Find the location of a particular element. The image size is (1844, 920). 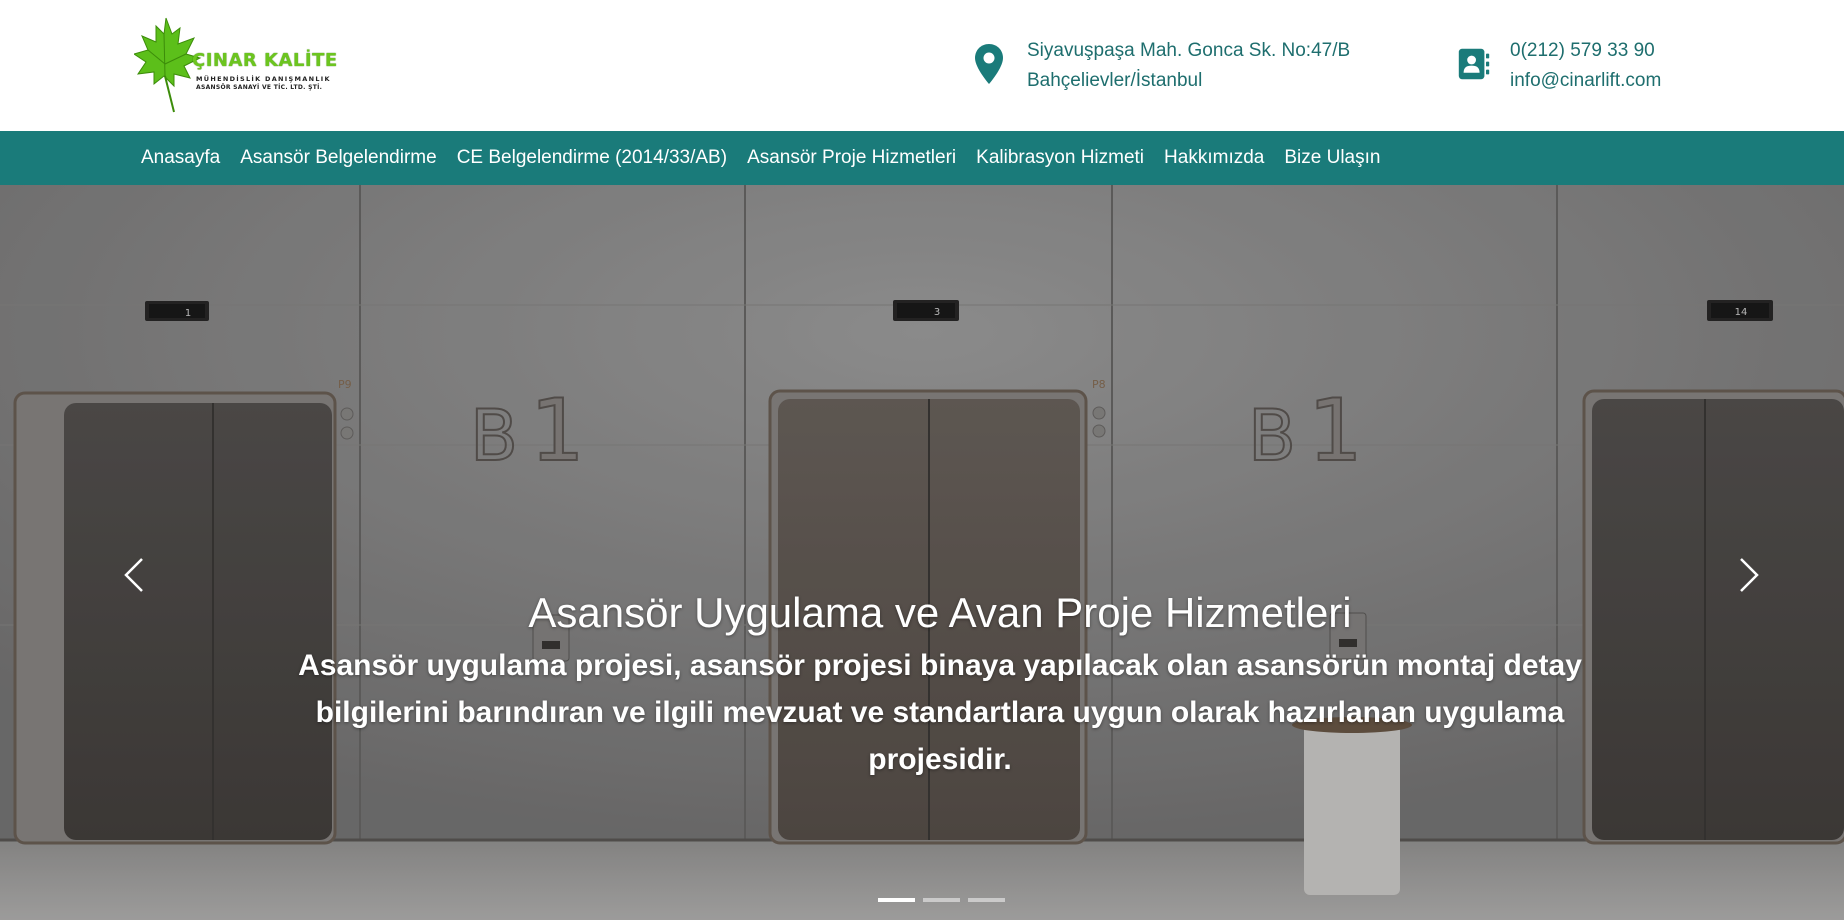

contact-block: 0(212) 579 33 90 info@cinarlift.com is located at coordinates (1559, 66).